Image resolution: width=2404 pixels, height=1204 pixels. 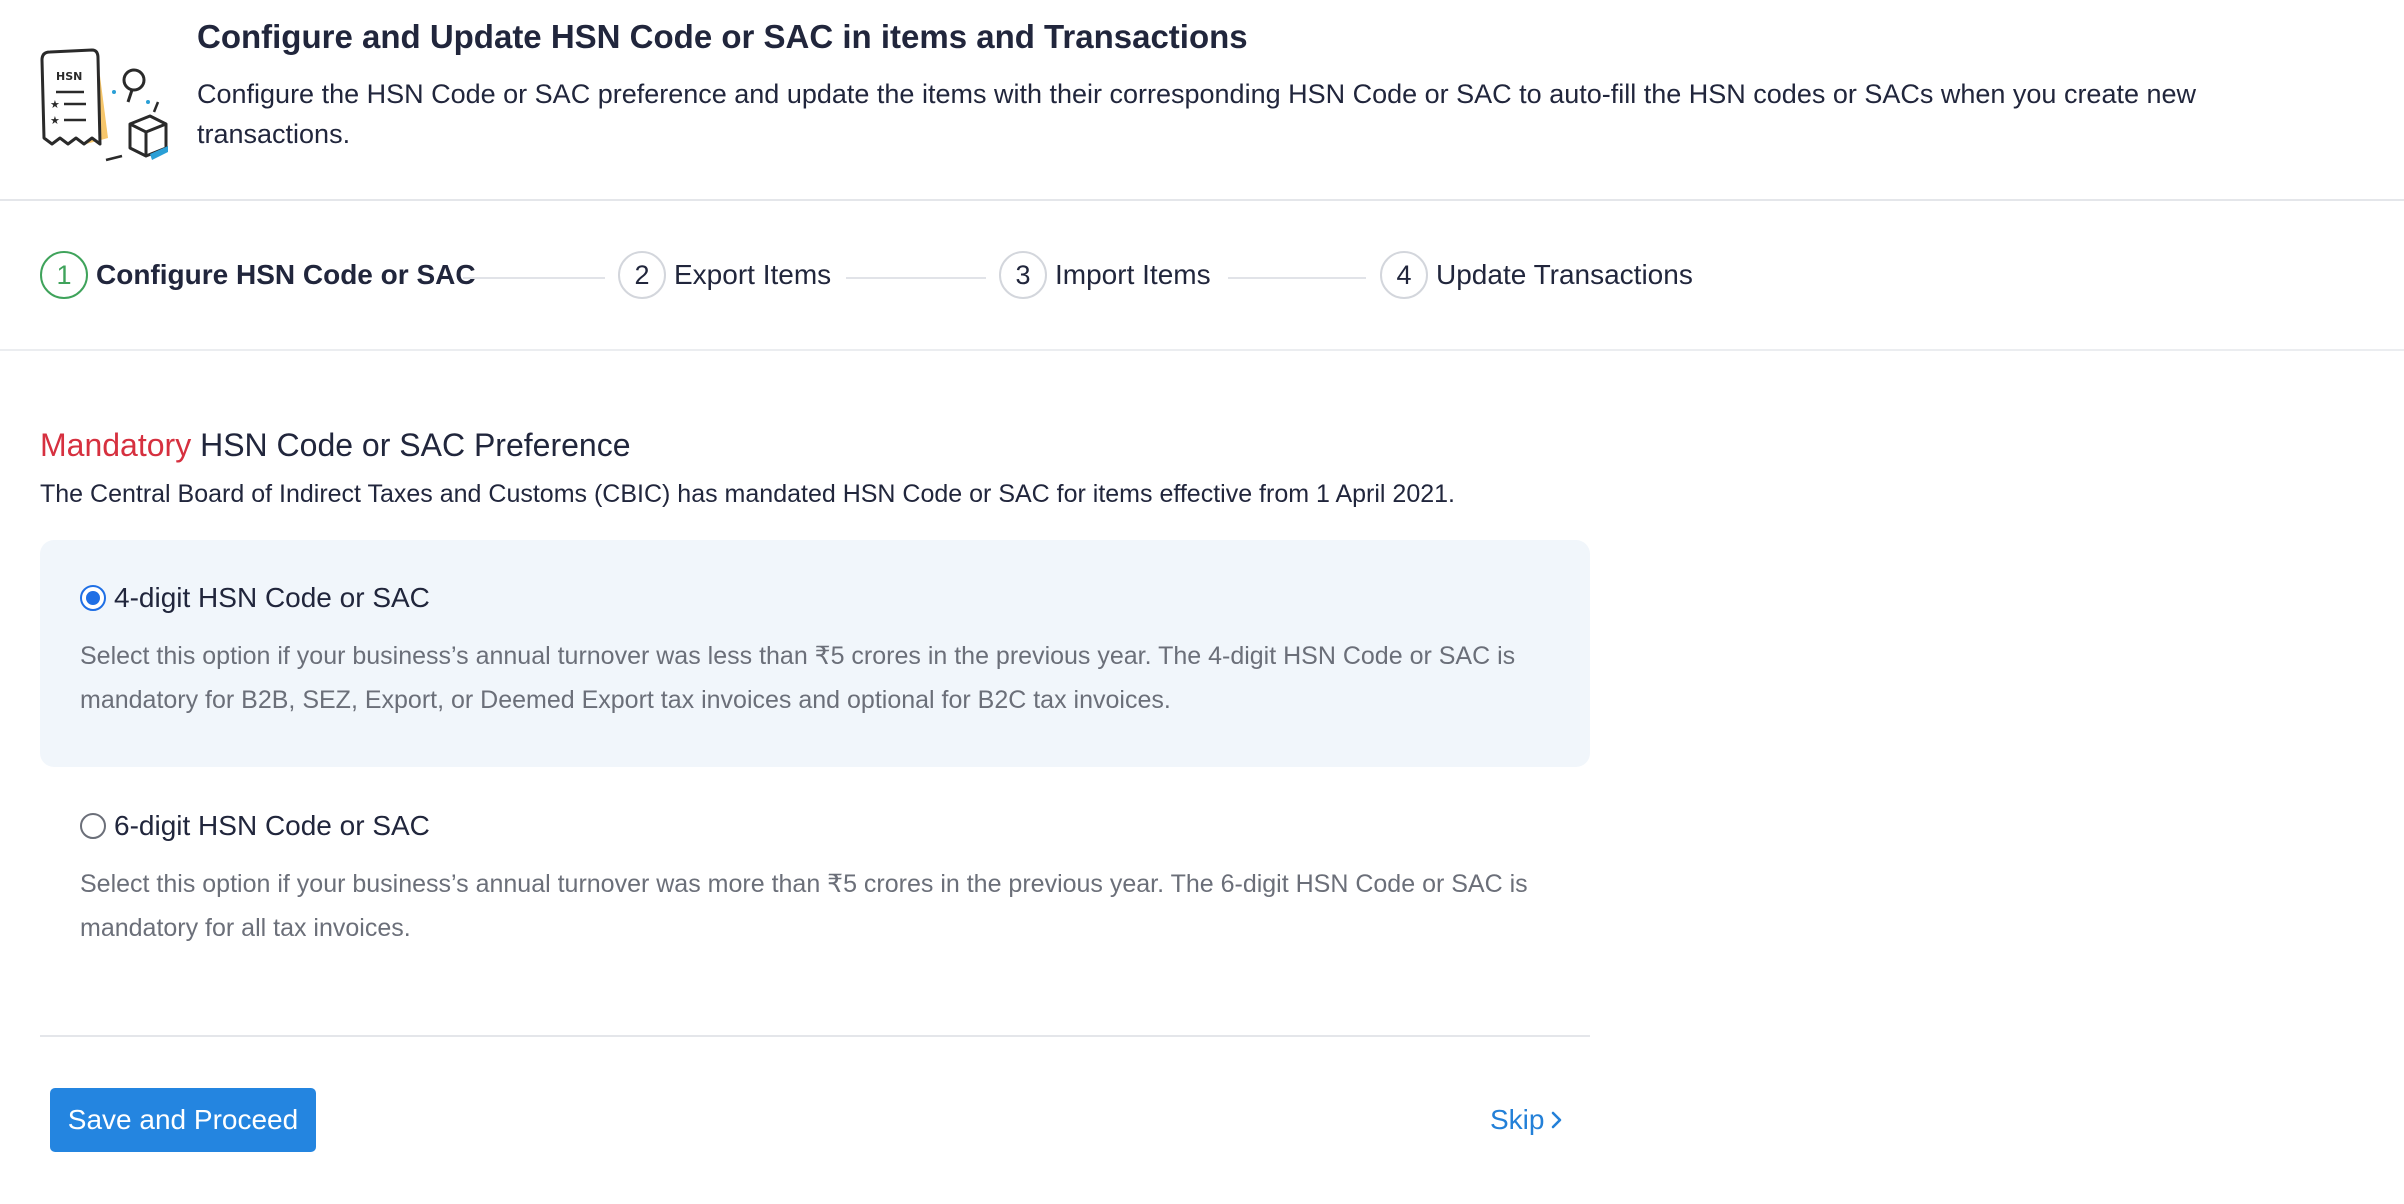 What do you see at coordinates (1023, 275) in the screenshot?
I see `step-number: 3` at bounding box center [1023, 275].